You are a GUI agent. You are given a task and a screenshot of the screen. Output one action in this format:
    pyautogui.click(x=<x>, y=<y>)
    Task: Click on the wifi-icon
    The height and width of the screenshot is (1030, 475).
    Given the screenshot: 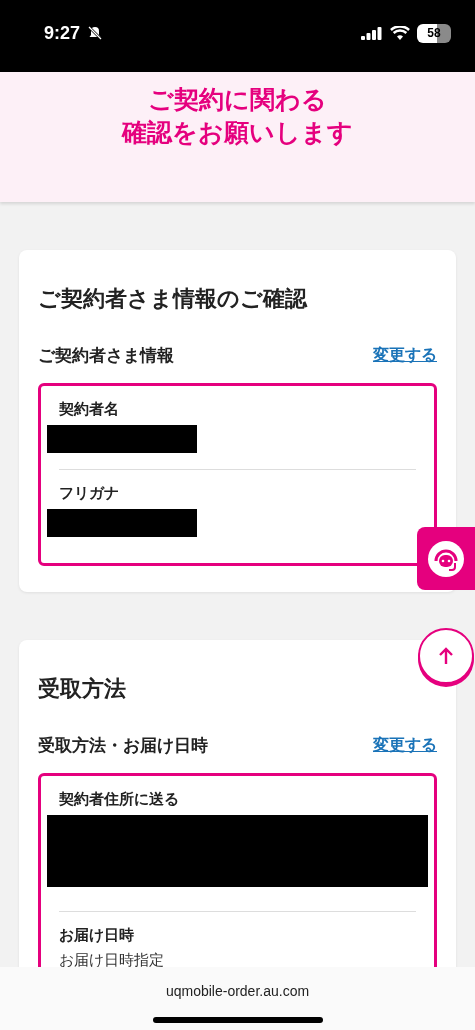 What is the action you would take?
    pyautogui.click(x=400, y=33)
    